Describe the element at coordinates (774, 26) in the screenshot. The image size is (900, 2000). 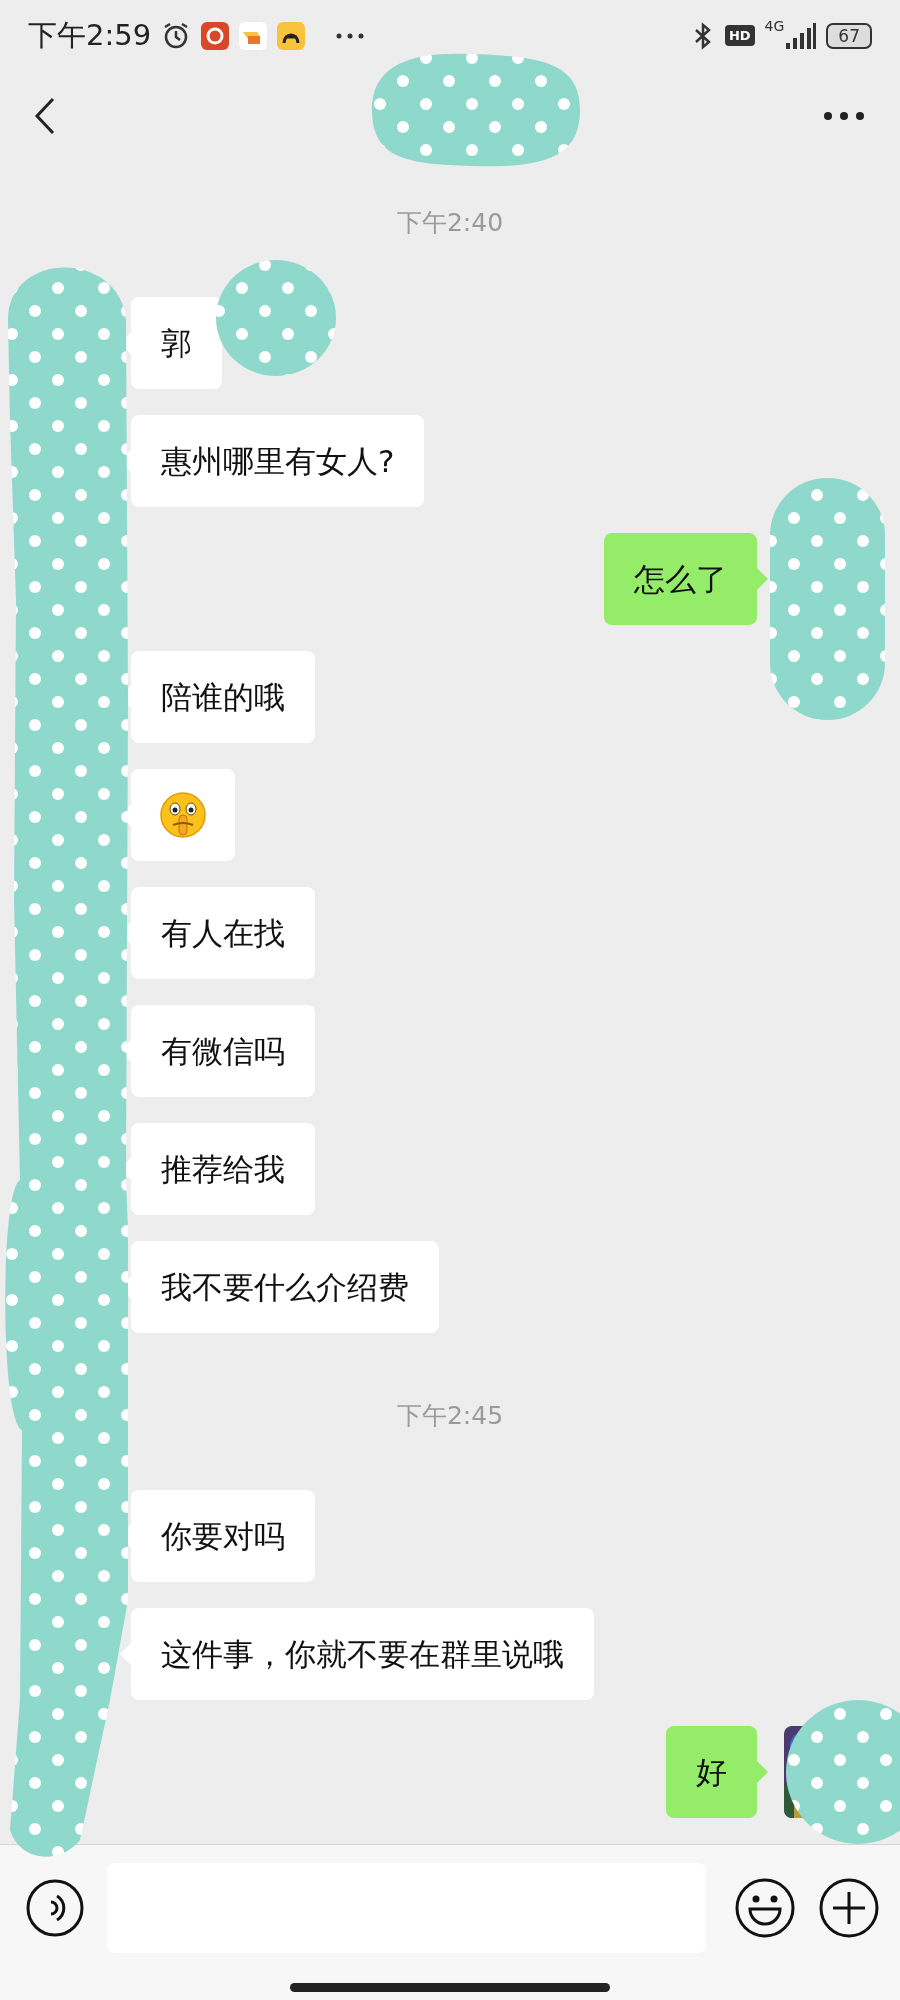
I see `network-label: 4G` at that location.